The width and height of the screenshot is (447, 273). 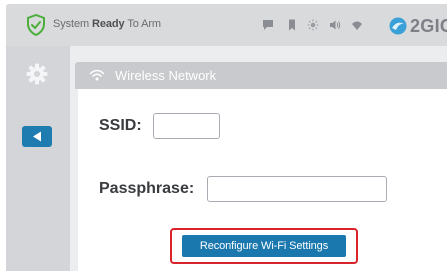 What do you see at coordinates (313, 25) in the screenshot?
I see `brightness-icon` at bounding box center [313, 25].